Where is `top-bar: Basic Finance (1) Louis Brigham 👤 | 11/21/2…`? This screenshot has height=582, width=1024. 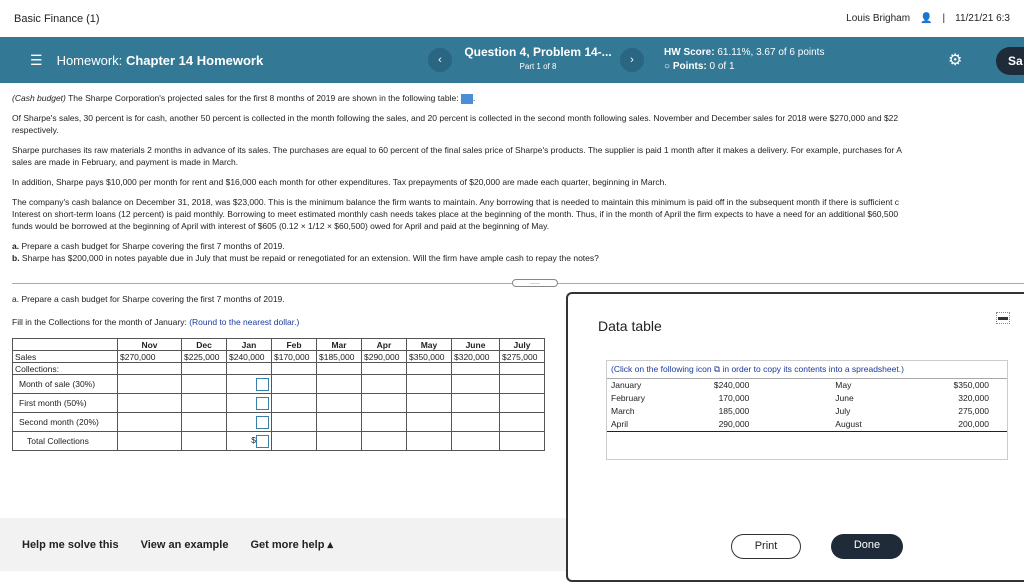 top-bar: Basic Finance (1) Louis Brigham 👤 | 11/21/2… is located at coordinates (512, 18).